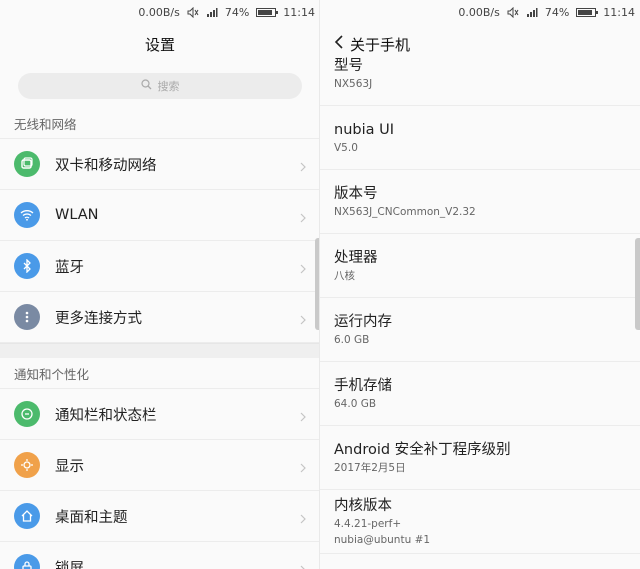  I want to click on about-item: Android 安全补丁程序级别 2017年2月5日, so click(480, 458).